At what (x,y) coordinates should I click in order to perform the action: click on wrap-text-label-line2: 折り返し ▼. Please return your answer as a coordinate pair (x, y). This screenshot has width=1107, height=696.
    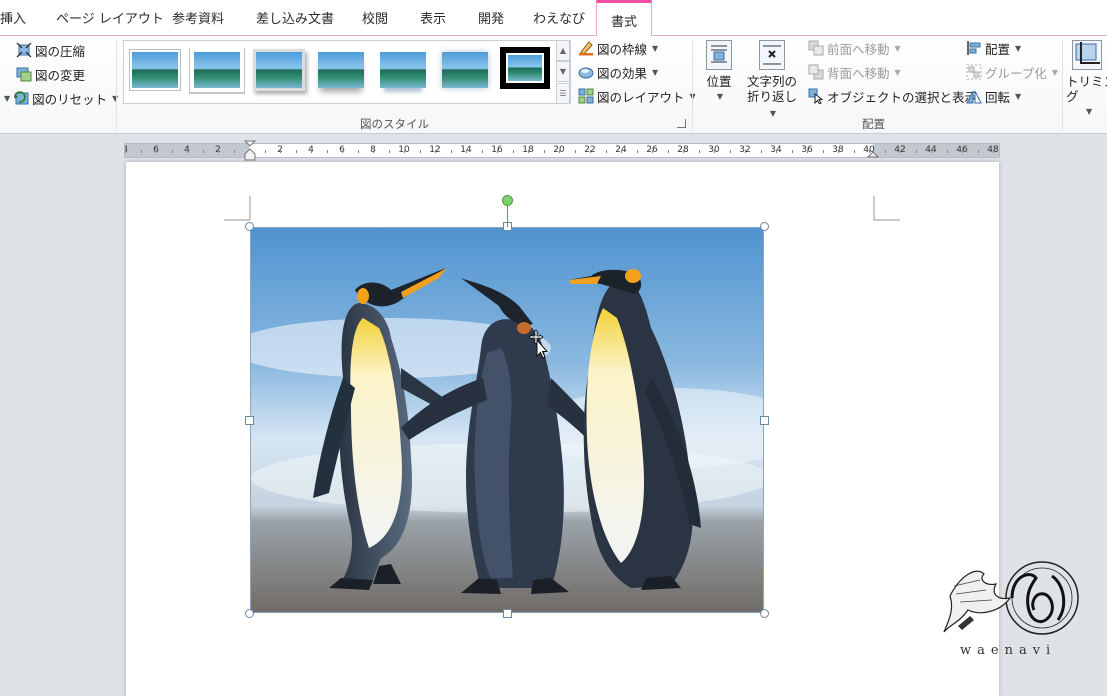
    Looking at the image, I should click on (771, 103).